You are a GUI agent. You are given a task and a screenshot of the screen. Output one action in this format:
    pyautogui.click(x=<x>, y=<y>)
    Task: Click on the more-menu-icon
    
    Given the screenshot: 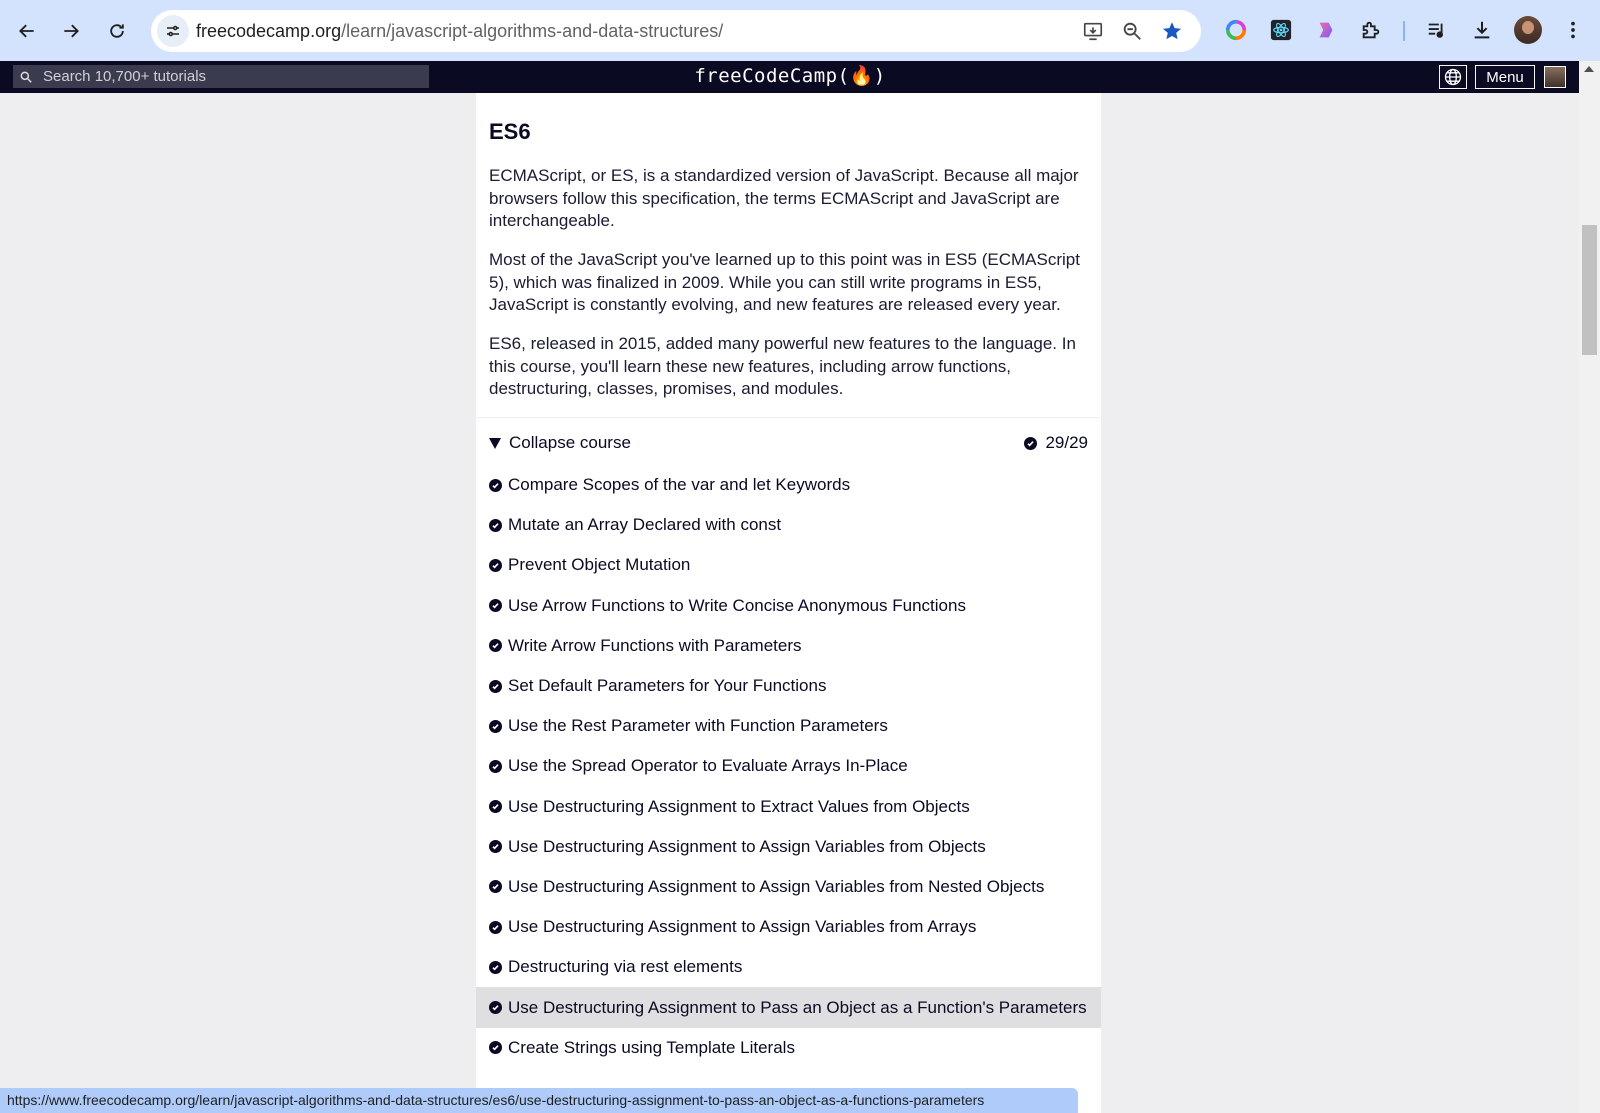 What is the action you would take?
    pyautogui.click(x=1573, y=30)
    